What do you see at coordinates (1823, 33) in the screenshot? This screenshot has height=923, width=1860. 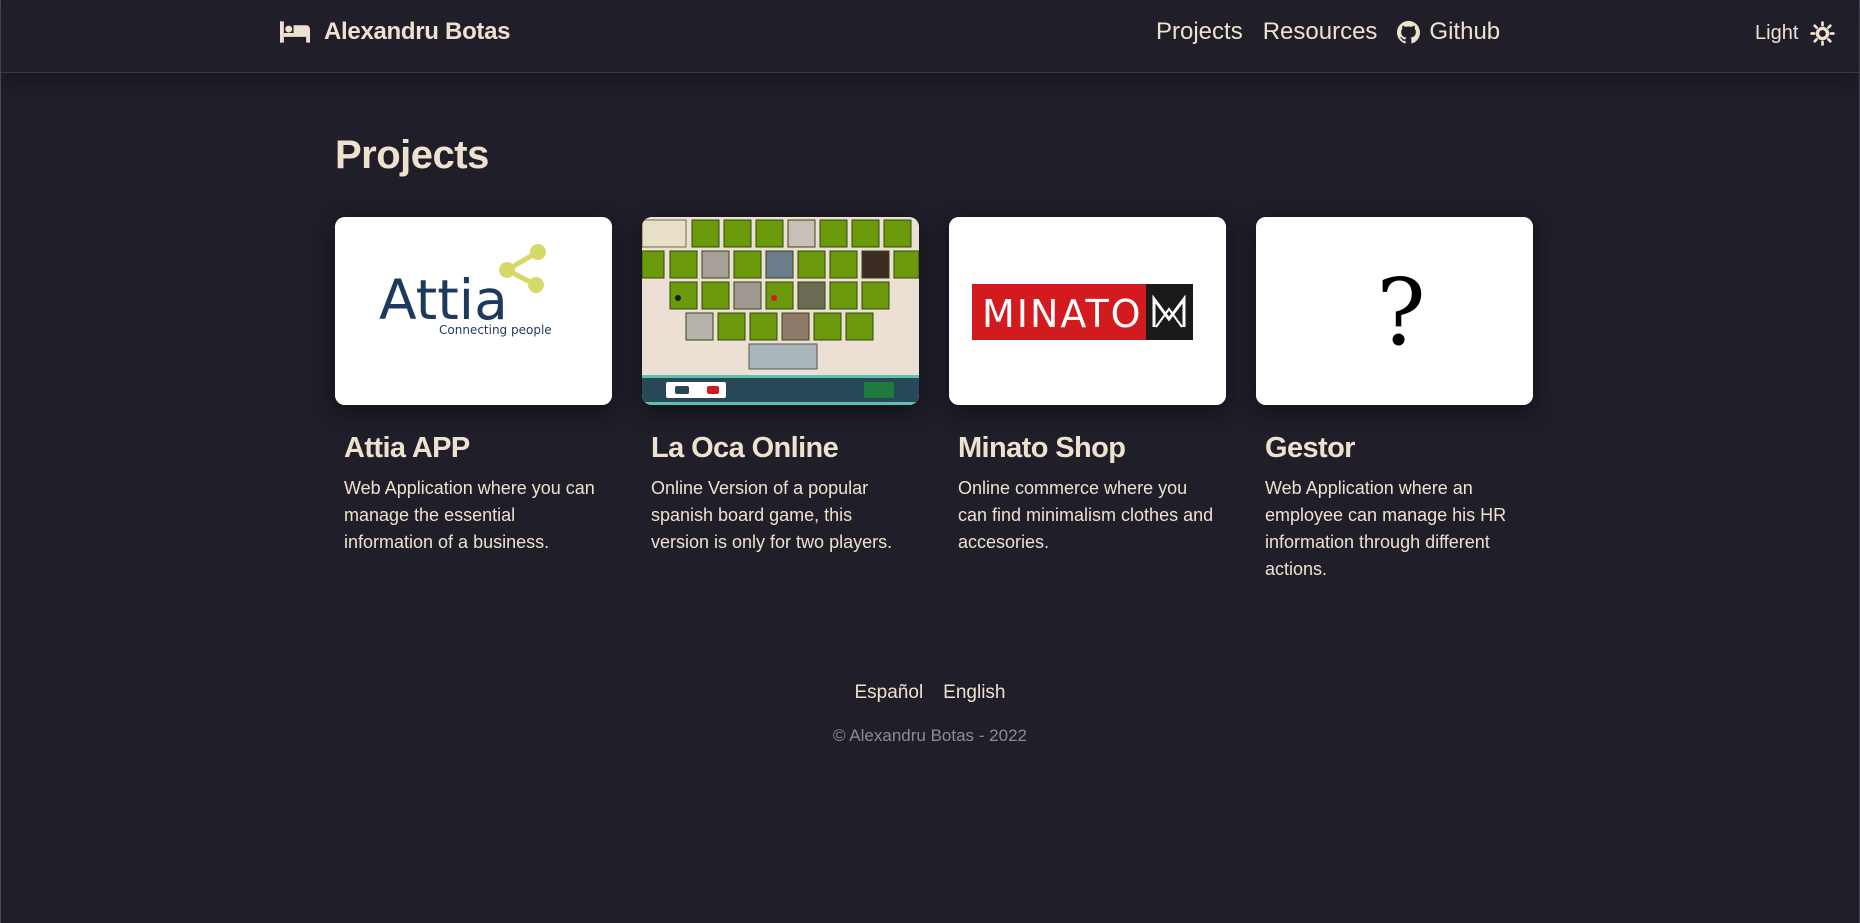 I see `sun-icon` at bounding box center [1823, 33].